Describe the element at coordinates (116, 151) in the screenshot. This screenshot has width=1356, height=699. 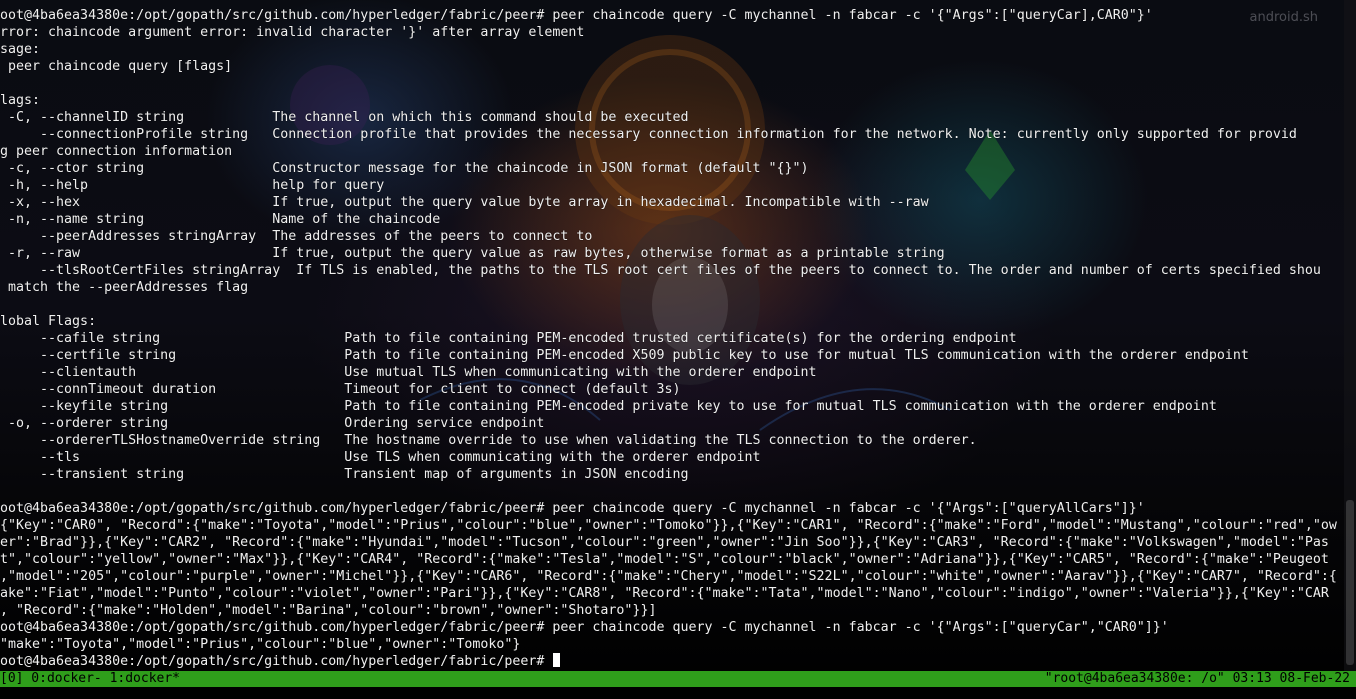
I see `terminal-line: ng peer connection information` at that location.